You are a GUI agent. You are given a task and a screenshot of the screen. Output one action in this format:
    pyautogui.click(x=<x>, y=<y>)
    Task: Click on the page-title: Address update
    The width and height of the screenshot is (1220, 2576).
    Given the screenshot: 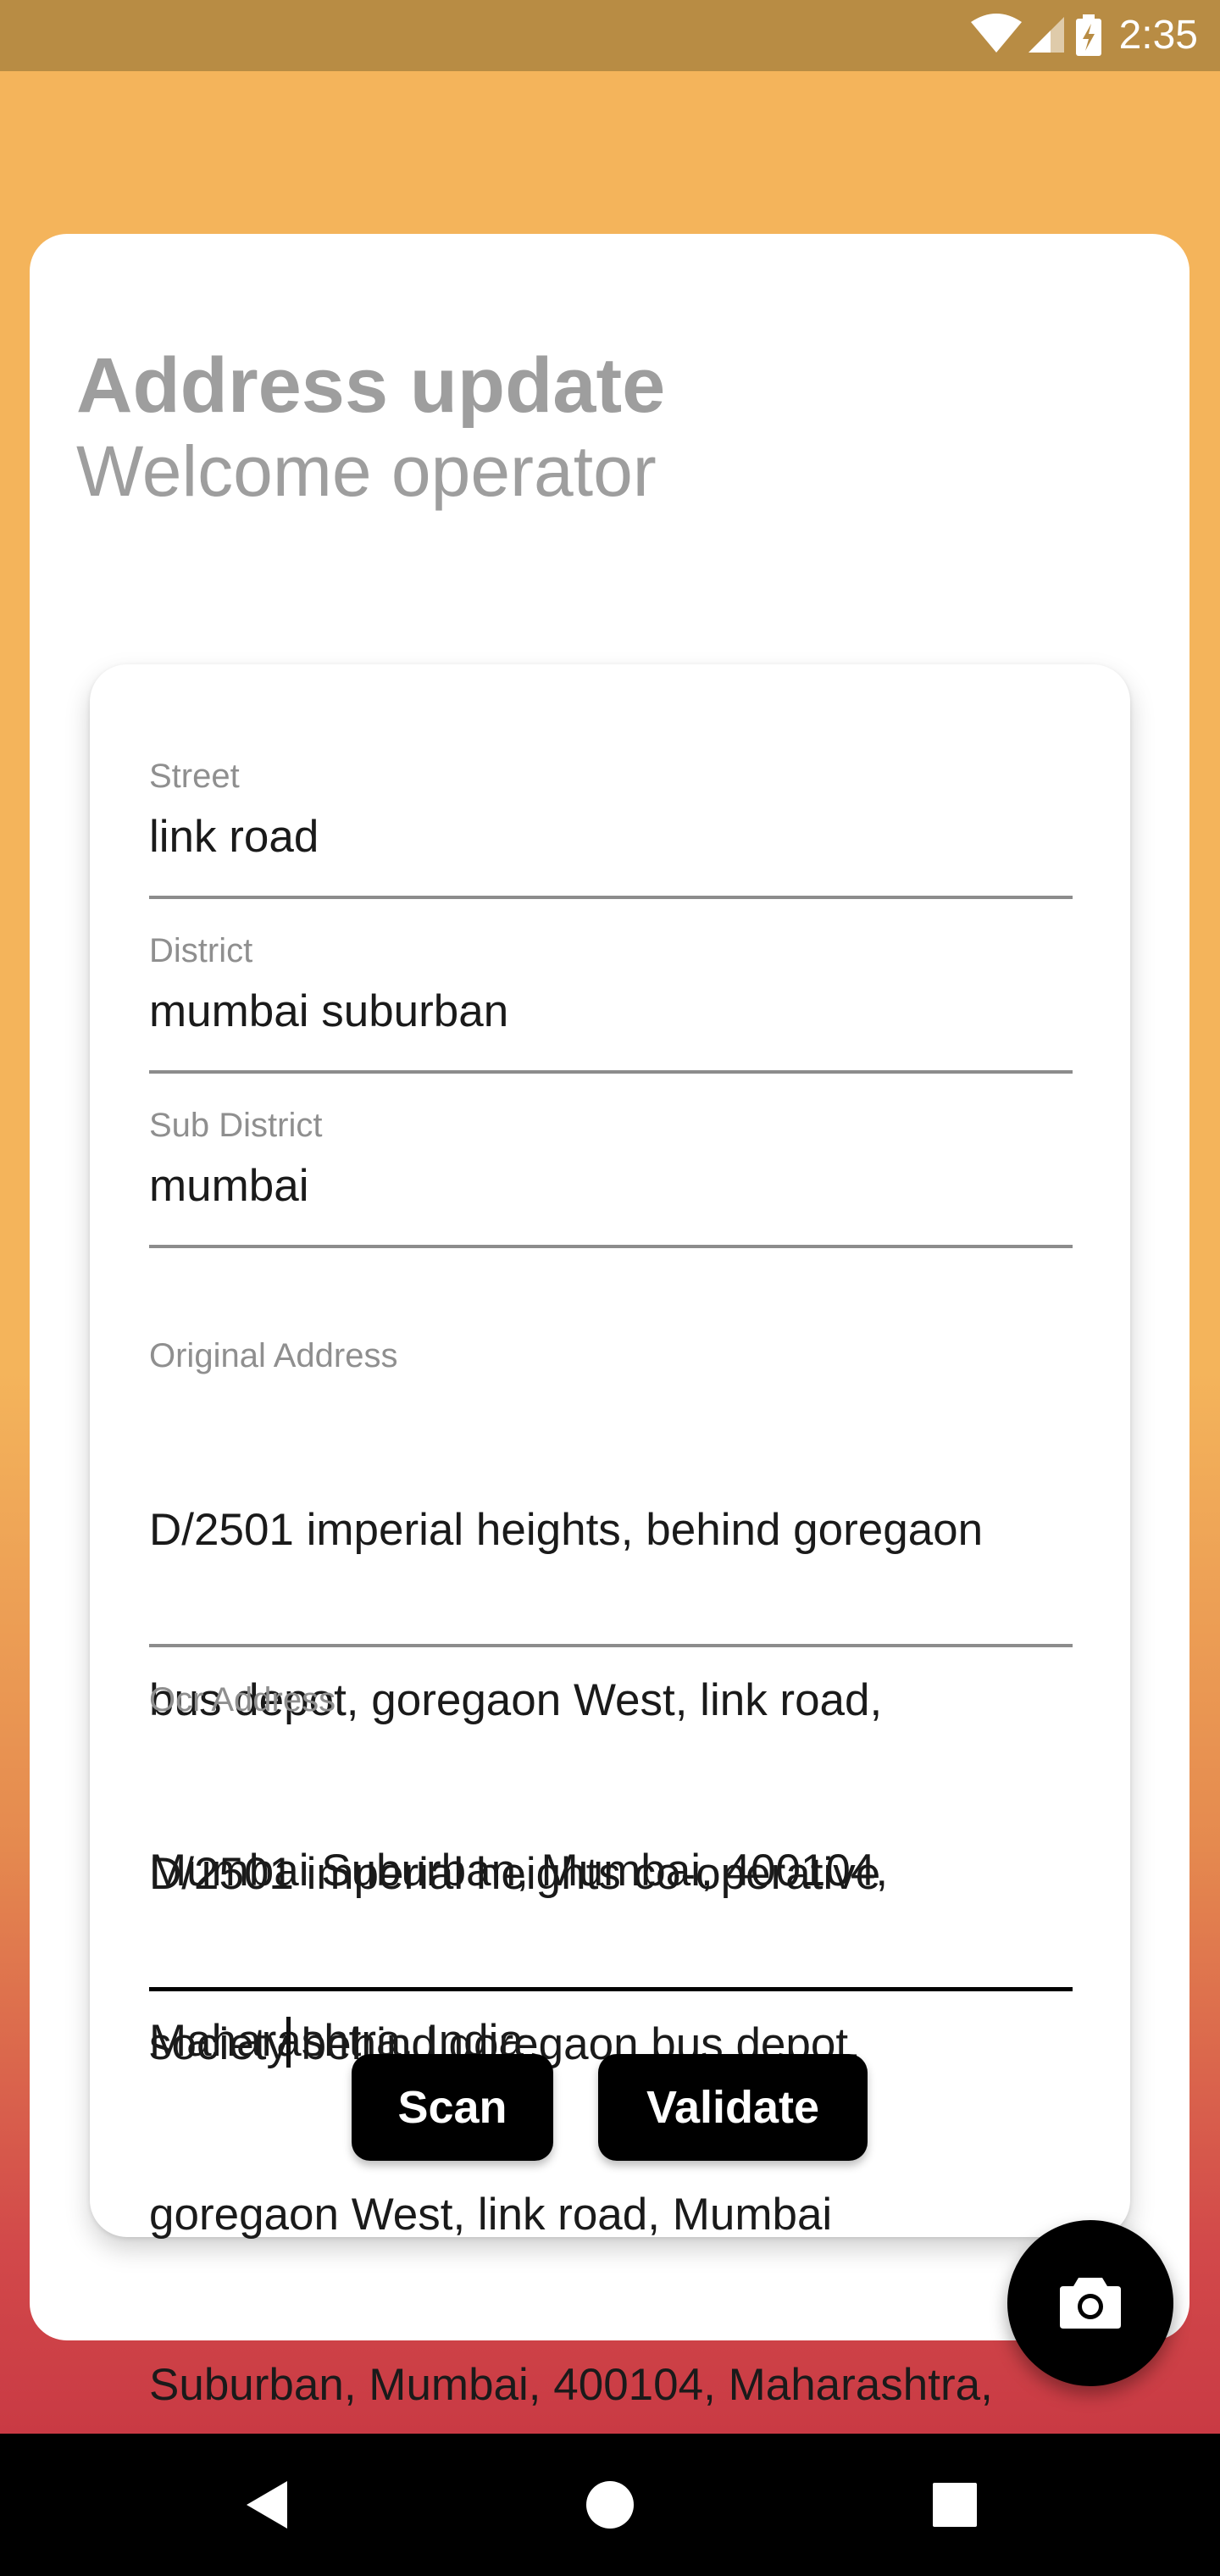 What is the action you would take?
    pyautogui.click(x=371, y=385)
    